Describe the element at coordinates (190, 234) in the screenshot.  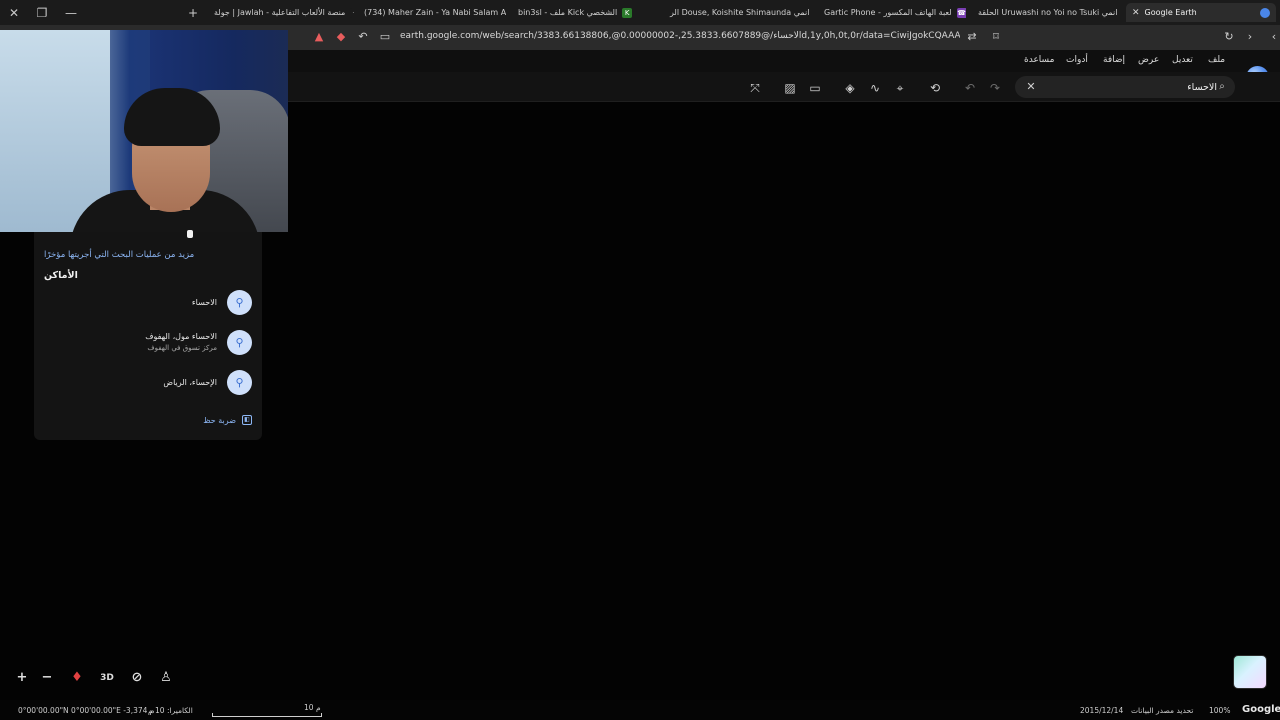
I see `mouse-cursor` at that location.